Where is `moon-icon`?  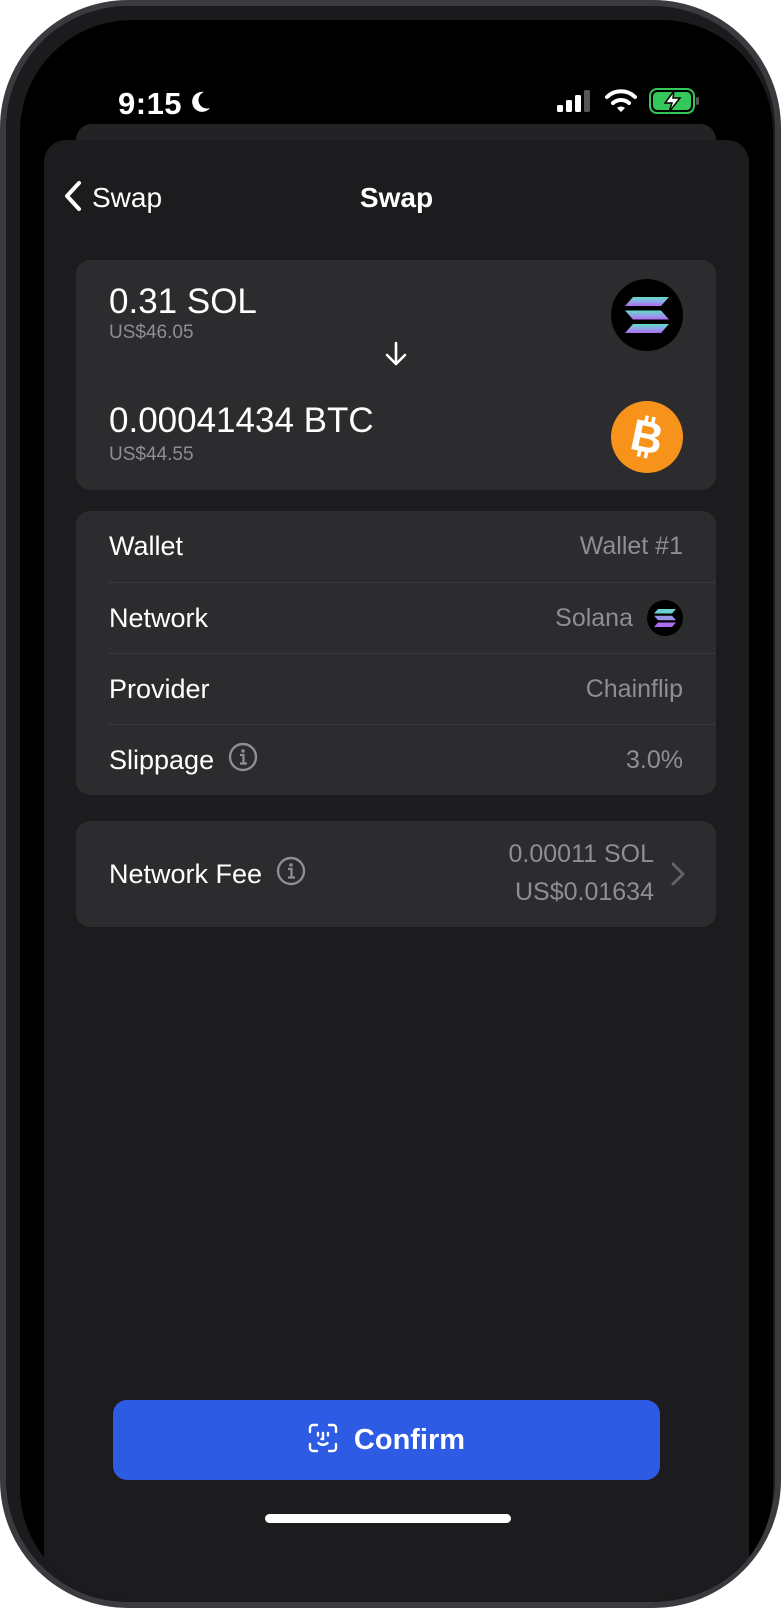
moon-icon is located at coordinates (201, 104).